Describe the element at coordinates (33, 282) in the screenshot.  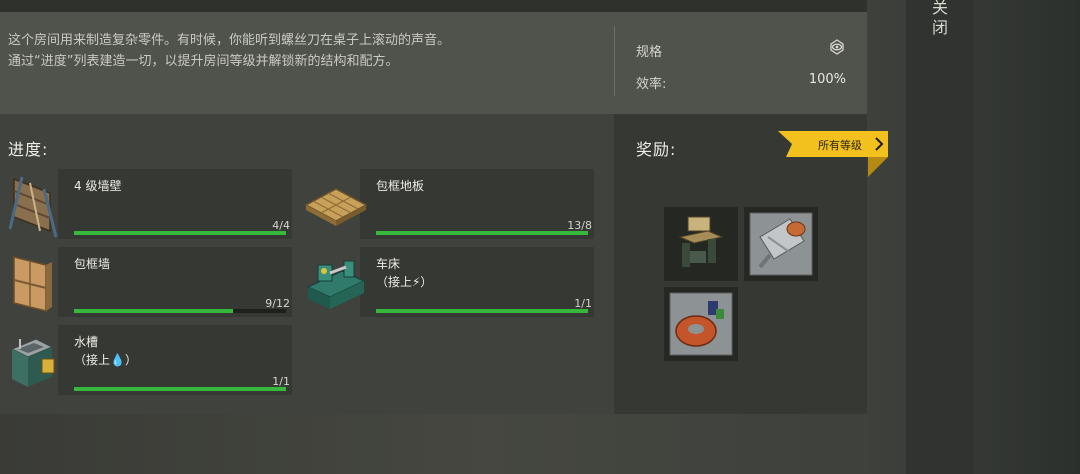
I see `framed-wall-icon` at that location.